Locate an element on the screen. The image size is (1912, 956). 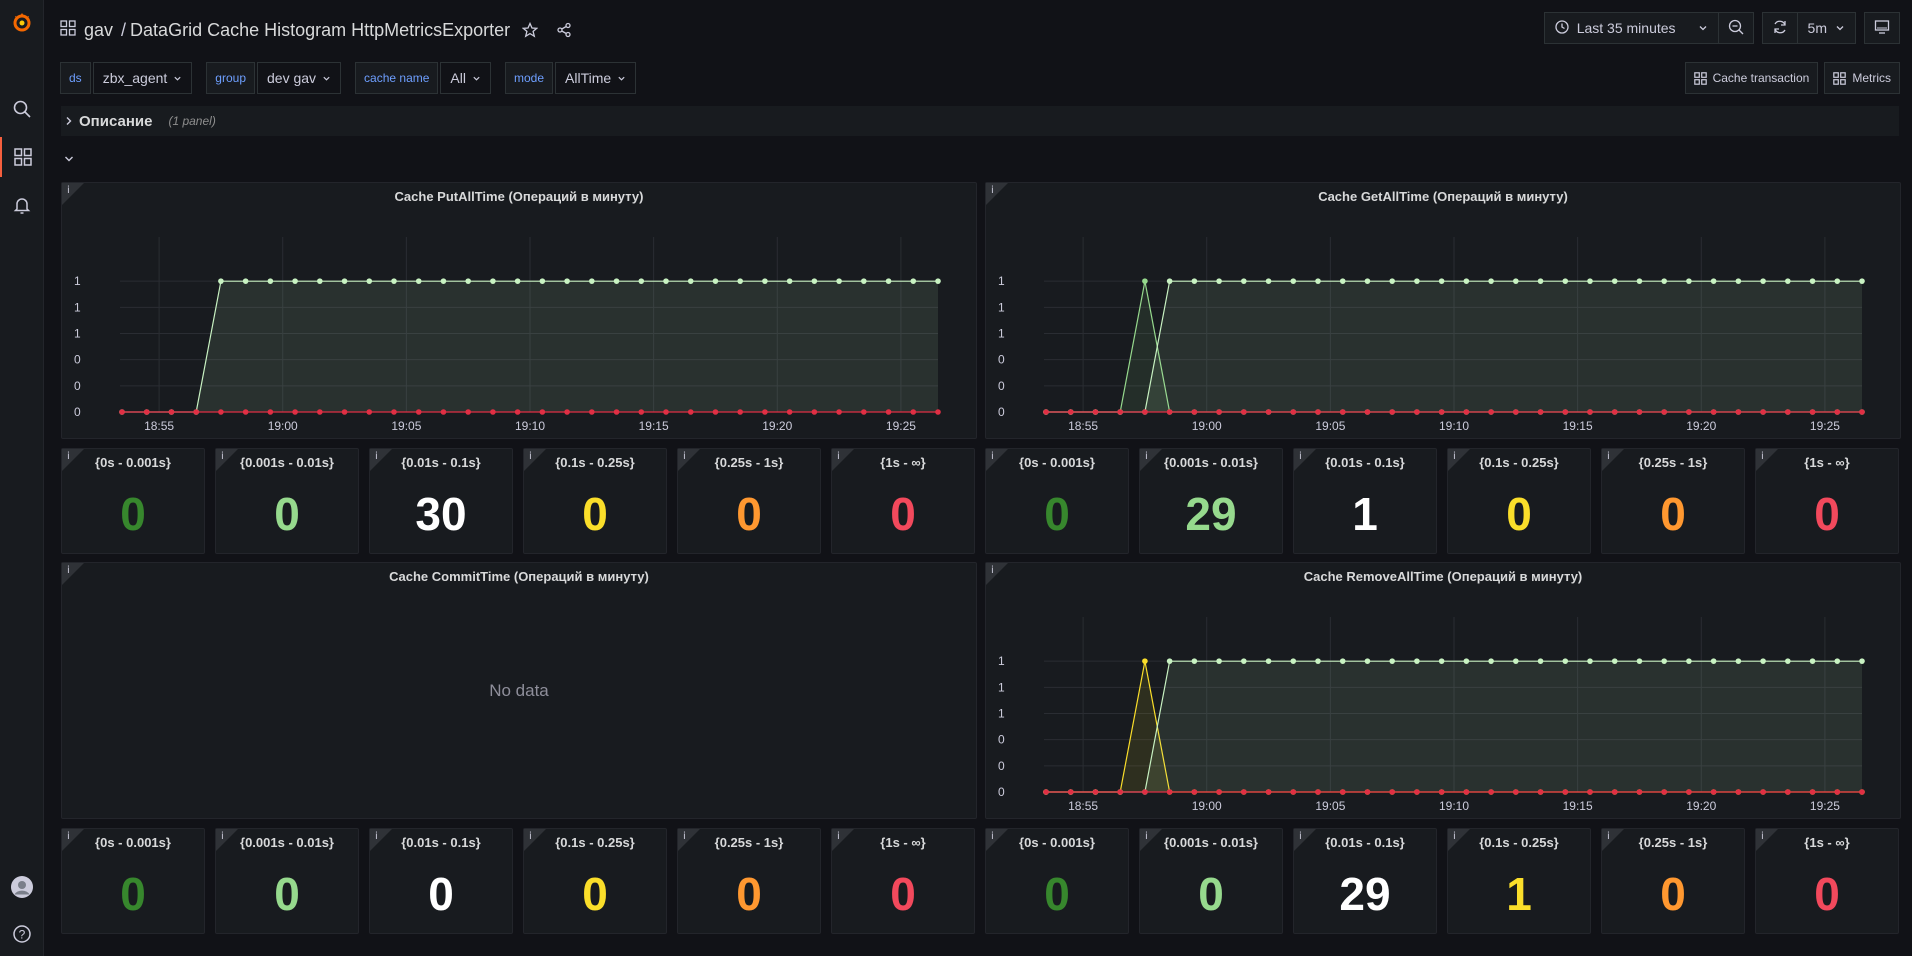
refresh-interval-picker: 5m is located at coordinates (1826, 28).